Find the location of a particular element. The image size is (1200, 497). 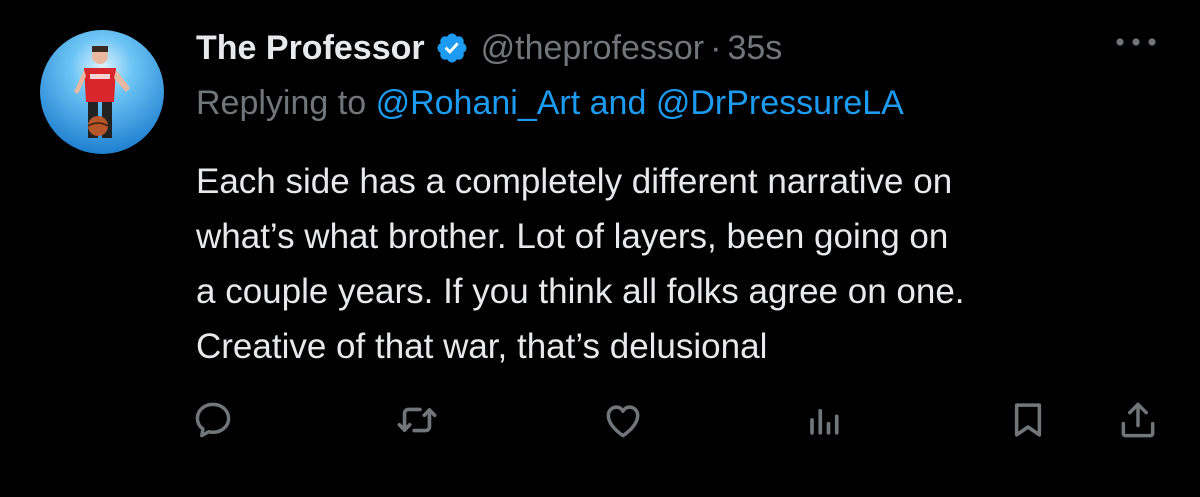

bookmark-button is located at coordinates (1028, 420).